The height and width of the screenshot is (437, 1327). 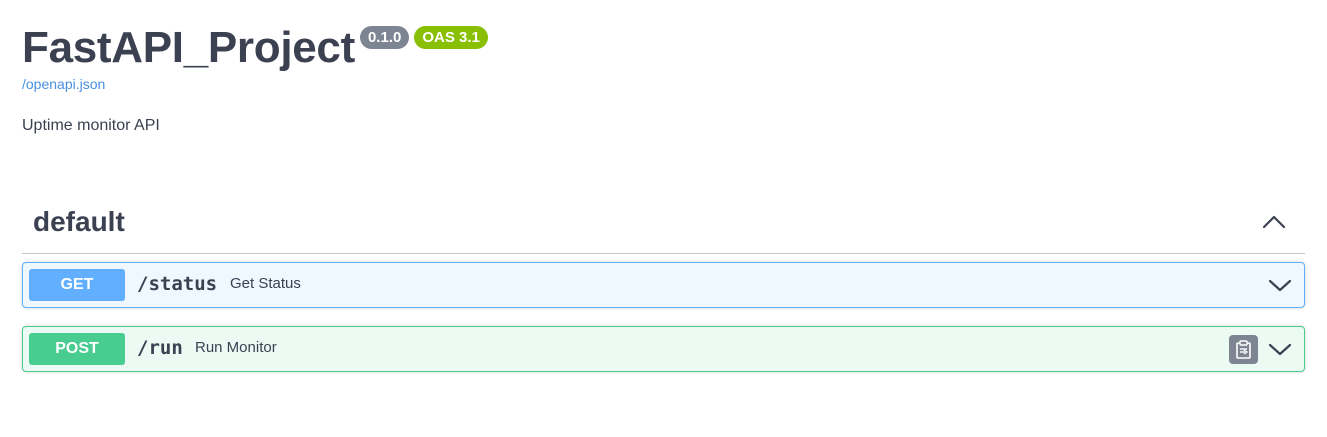 I want to click on operation-path: /run, so click(x=160, y=348).